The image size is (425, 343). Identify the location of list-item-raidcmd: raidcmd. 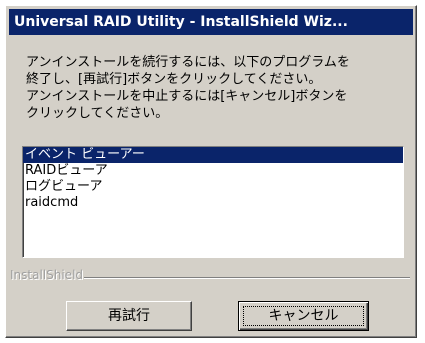
(213, 203).